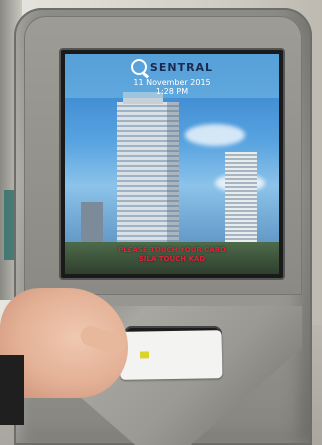 This screenshot has height=445, width=322. I want to click on logo-row: SENTRAL, so click(172, 67).